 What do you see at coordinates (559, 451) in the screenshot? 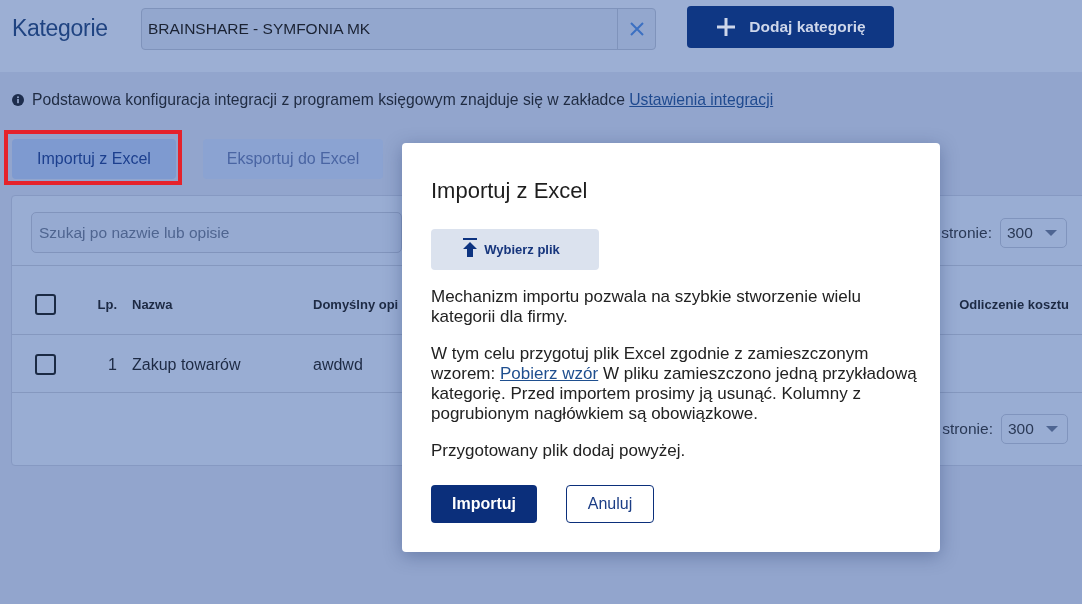
I see `dialog-text: Przygotowany plik dodaj powyżej.` at bounding box center [559, 451].